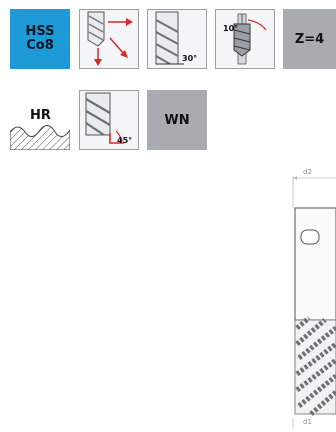 Image resolution: width=336 pixels, height=432 pixels. I want to click on corner-angle-icon, so click(250, 39).